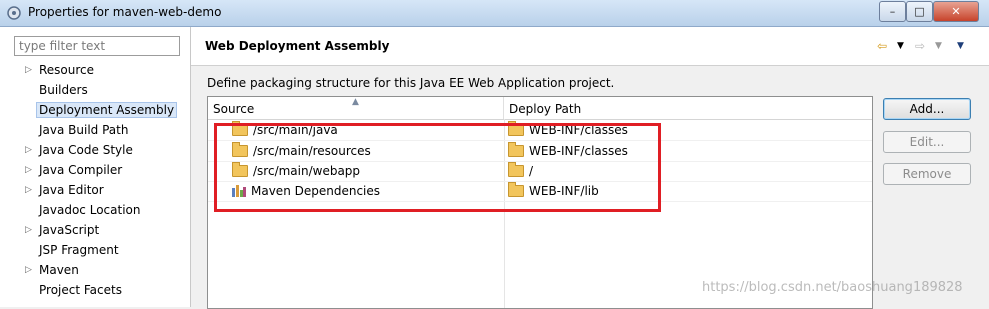  I want to click on sidebar-item-label: Java Editor, so click(71, 190).